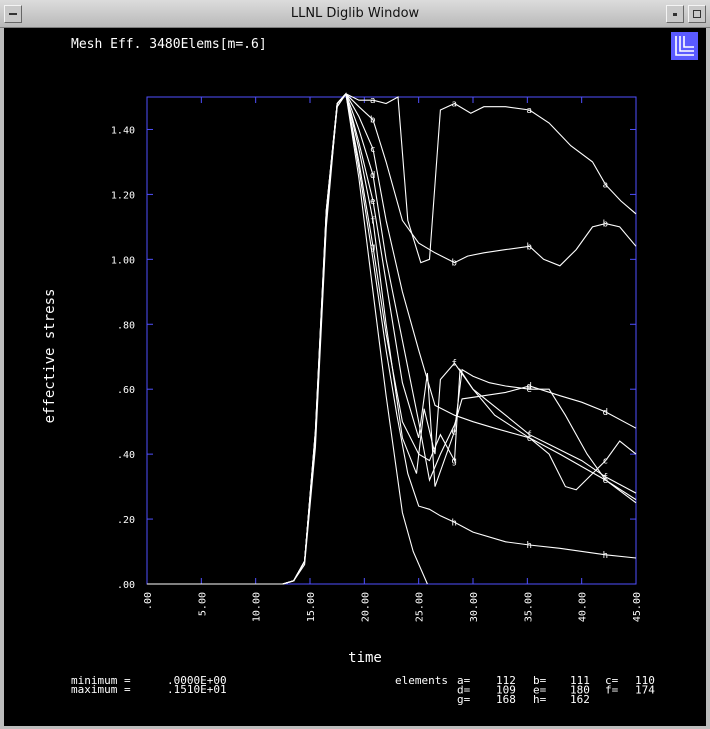 The width and height of the screenshot is (710, 729). I want to click on legend-value: 168, so click(506, 699).